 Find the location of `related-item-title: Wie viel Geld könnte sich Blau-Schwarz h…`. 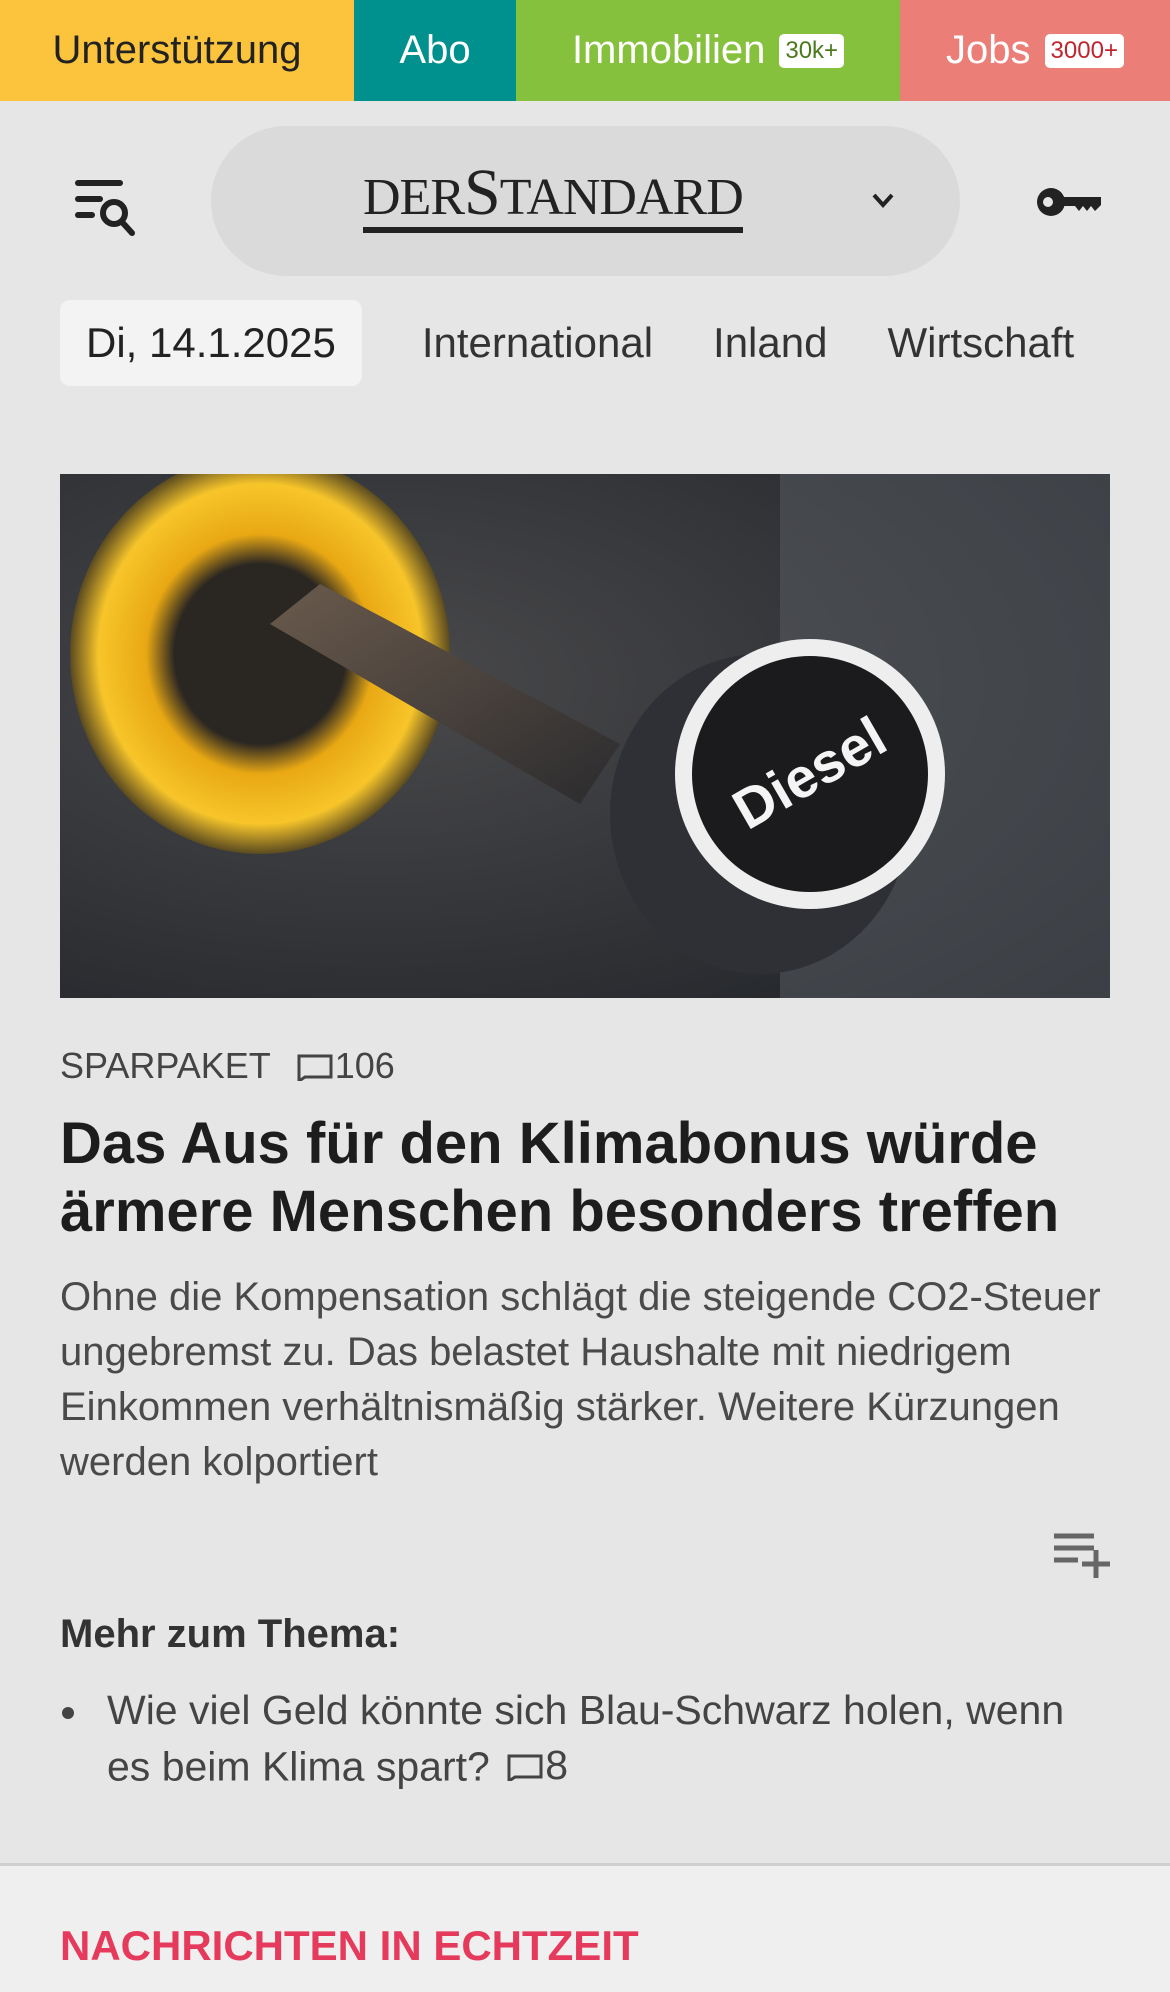

related-item-title: Wie viel Geld könnte sich Blau-Schwarz h… is located at coordinates (586, 1738).